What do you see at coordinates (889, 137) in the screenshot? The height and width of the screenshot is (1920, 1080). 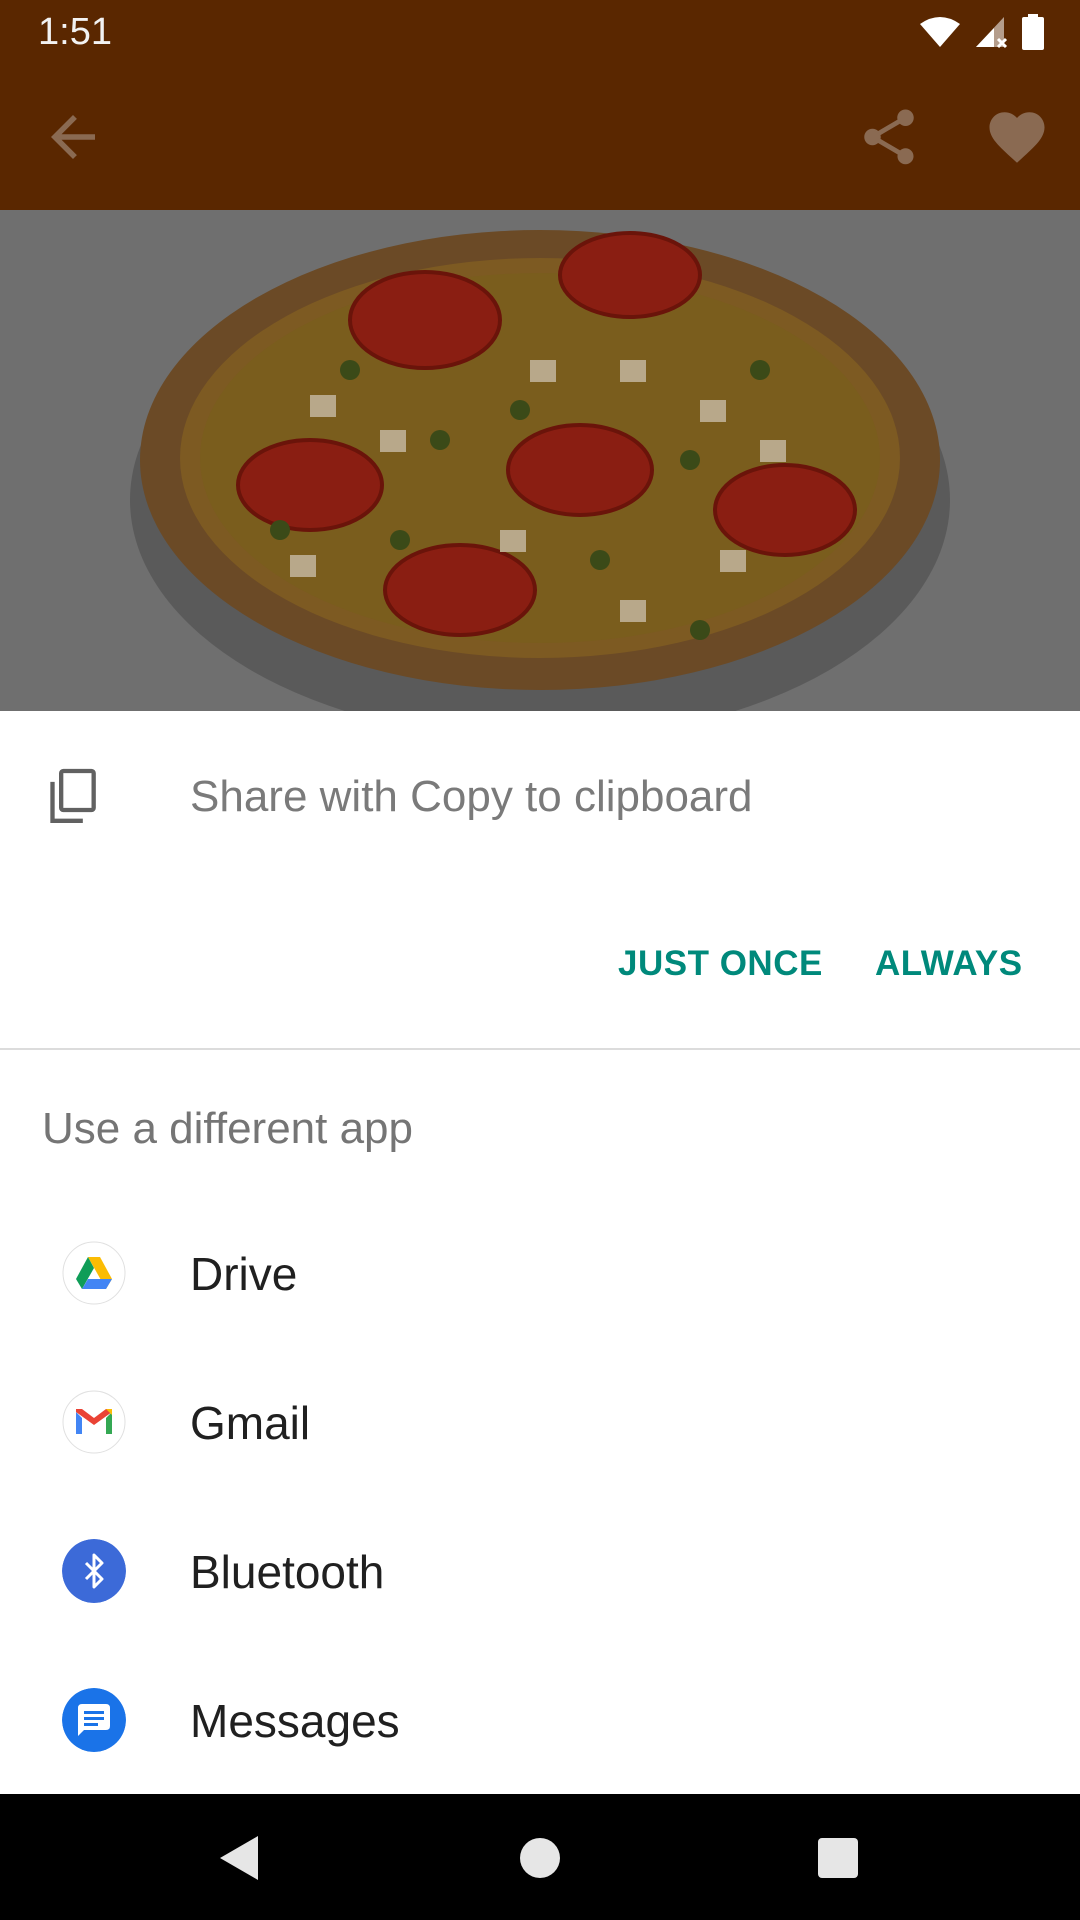 I see `share-icon` at bounding box center [889, 137].